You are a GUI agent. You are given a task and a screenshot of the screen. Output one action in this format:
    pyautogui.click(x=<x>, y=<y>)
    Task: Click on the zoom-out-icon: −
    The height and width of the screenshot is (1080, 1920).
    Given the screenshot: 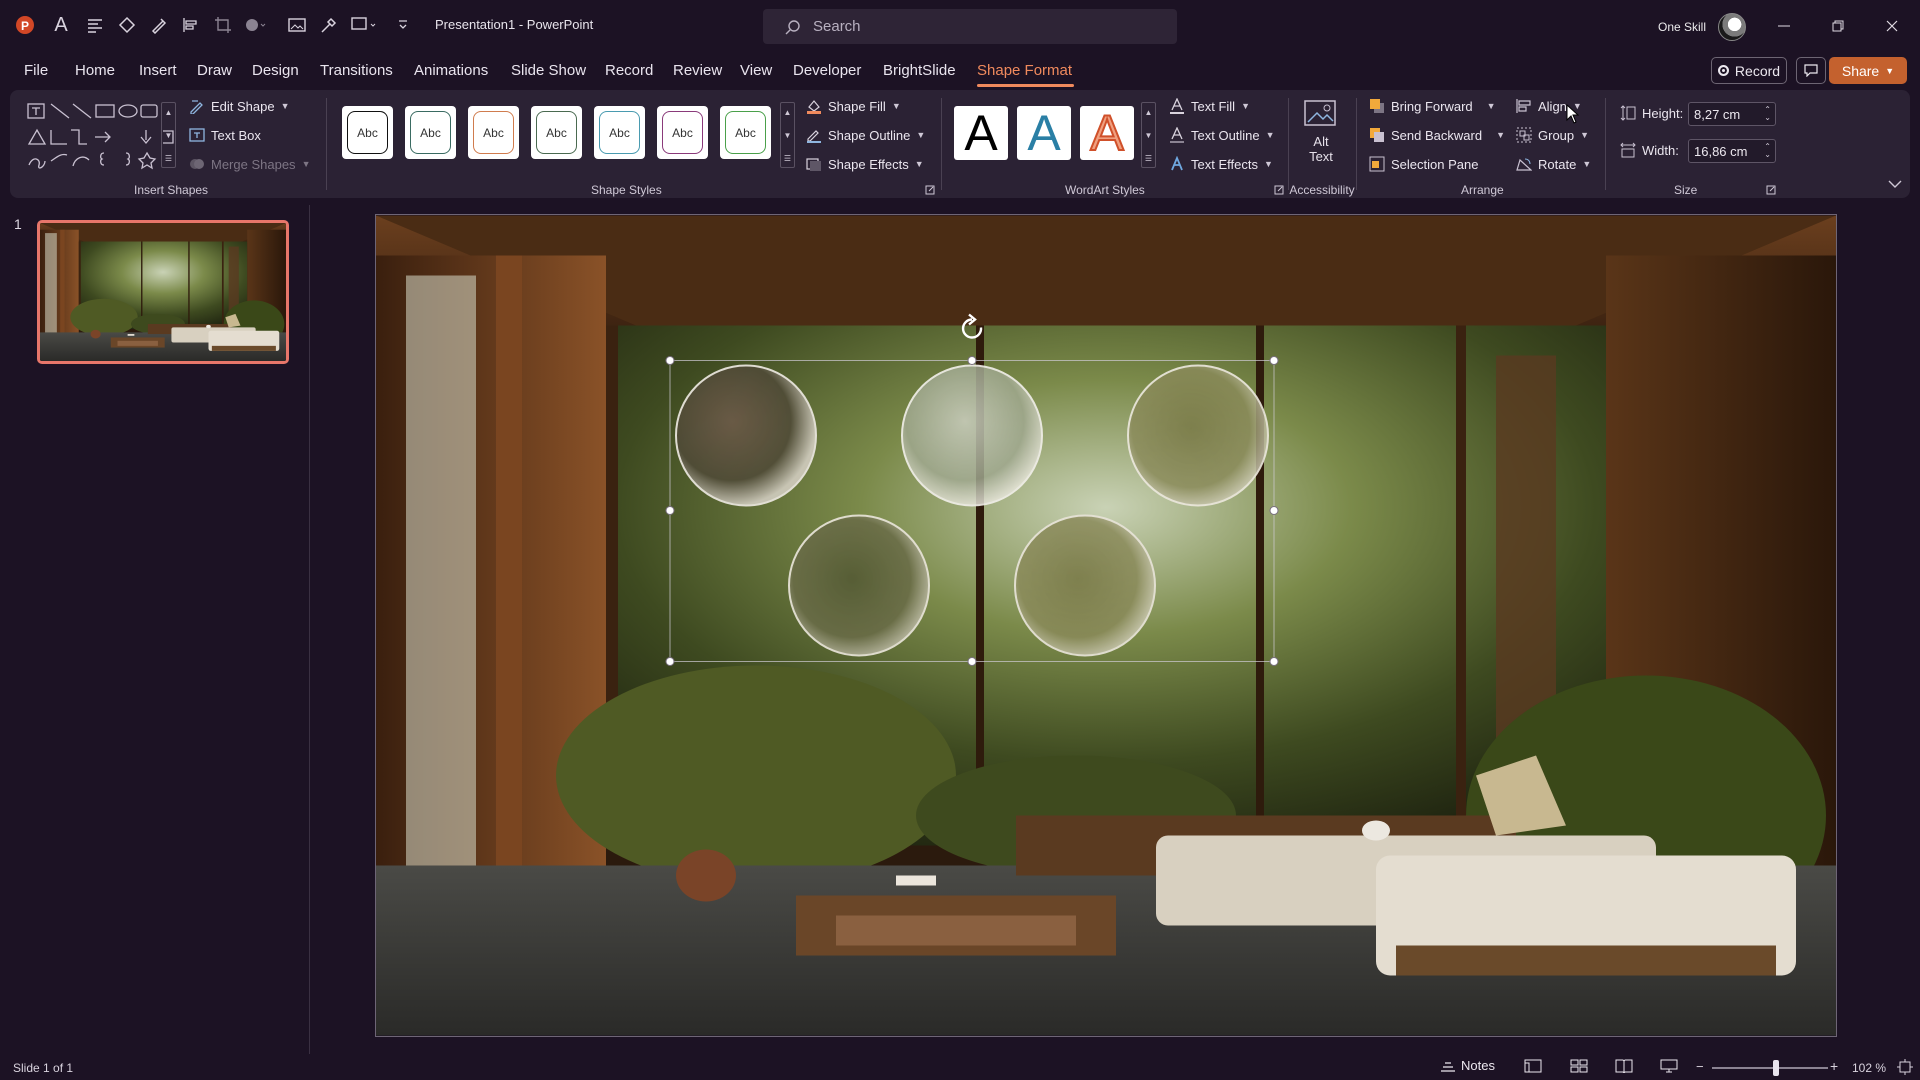 What is the action you would take?
    pyautogui.click(x=1700, y=1066)
    